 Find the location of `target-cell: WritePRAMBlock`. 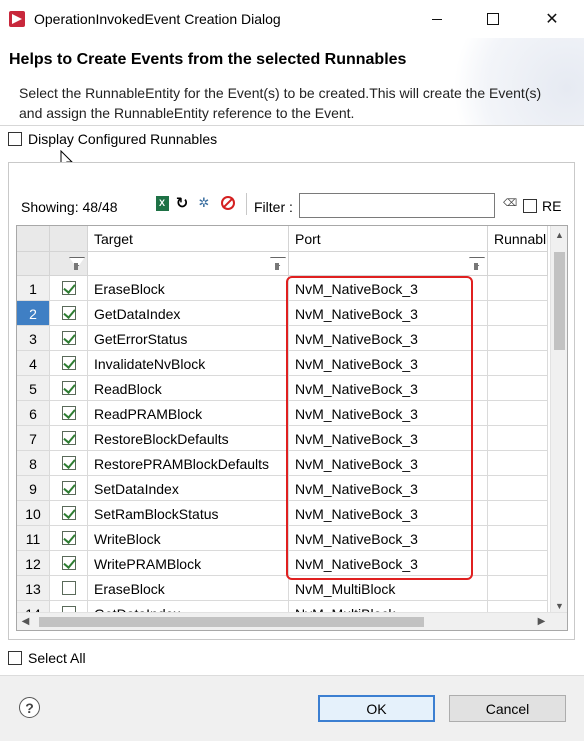

target-cell: WritePRAMBlock is located at coordinates (188, 563).